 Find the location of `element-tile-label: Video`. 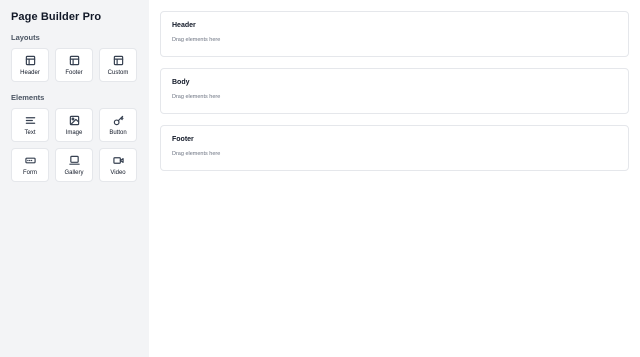

element-tile-label: Video is located at coordinates (118, 172).